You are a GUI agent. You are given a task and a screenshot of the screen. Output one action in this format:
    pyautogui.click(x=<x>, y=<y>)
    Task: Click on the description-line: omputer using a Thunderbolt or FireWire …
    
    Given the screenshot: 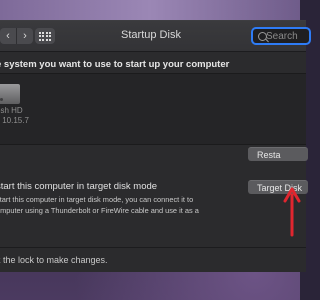 What is the action you would take?
    pyautogui.click(x=99, y=210)
    